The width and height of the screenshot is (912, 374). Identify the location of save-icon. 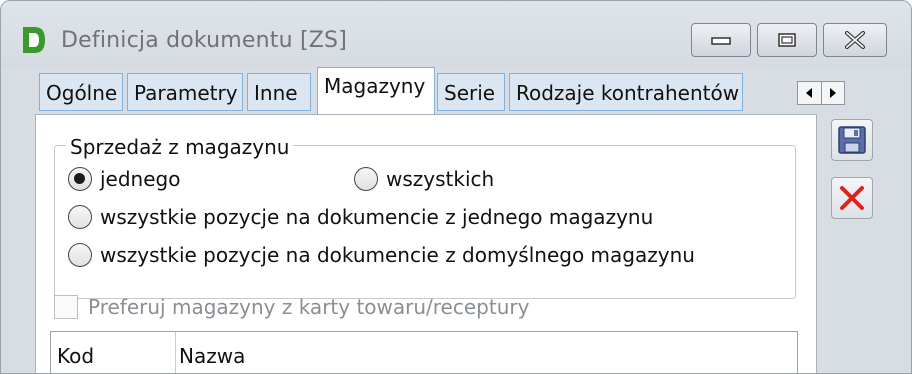
(852, 140).